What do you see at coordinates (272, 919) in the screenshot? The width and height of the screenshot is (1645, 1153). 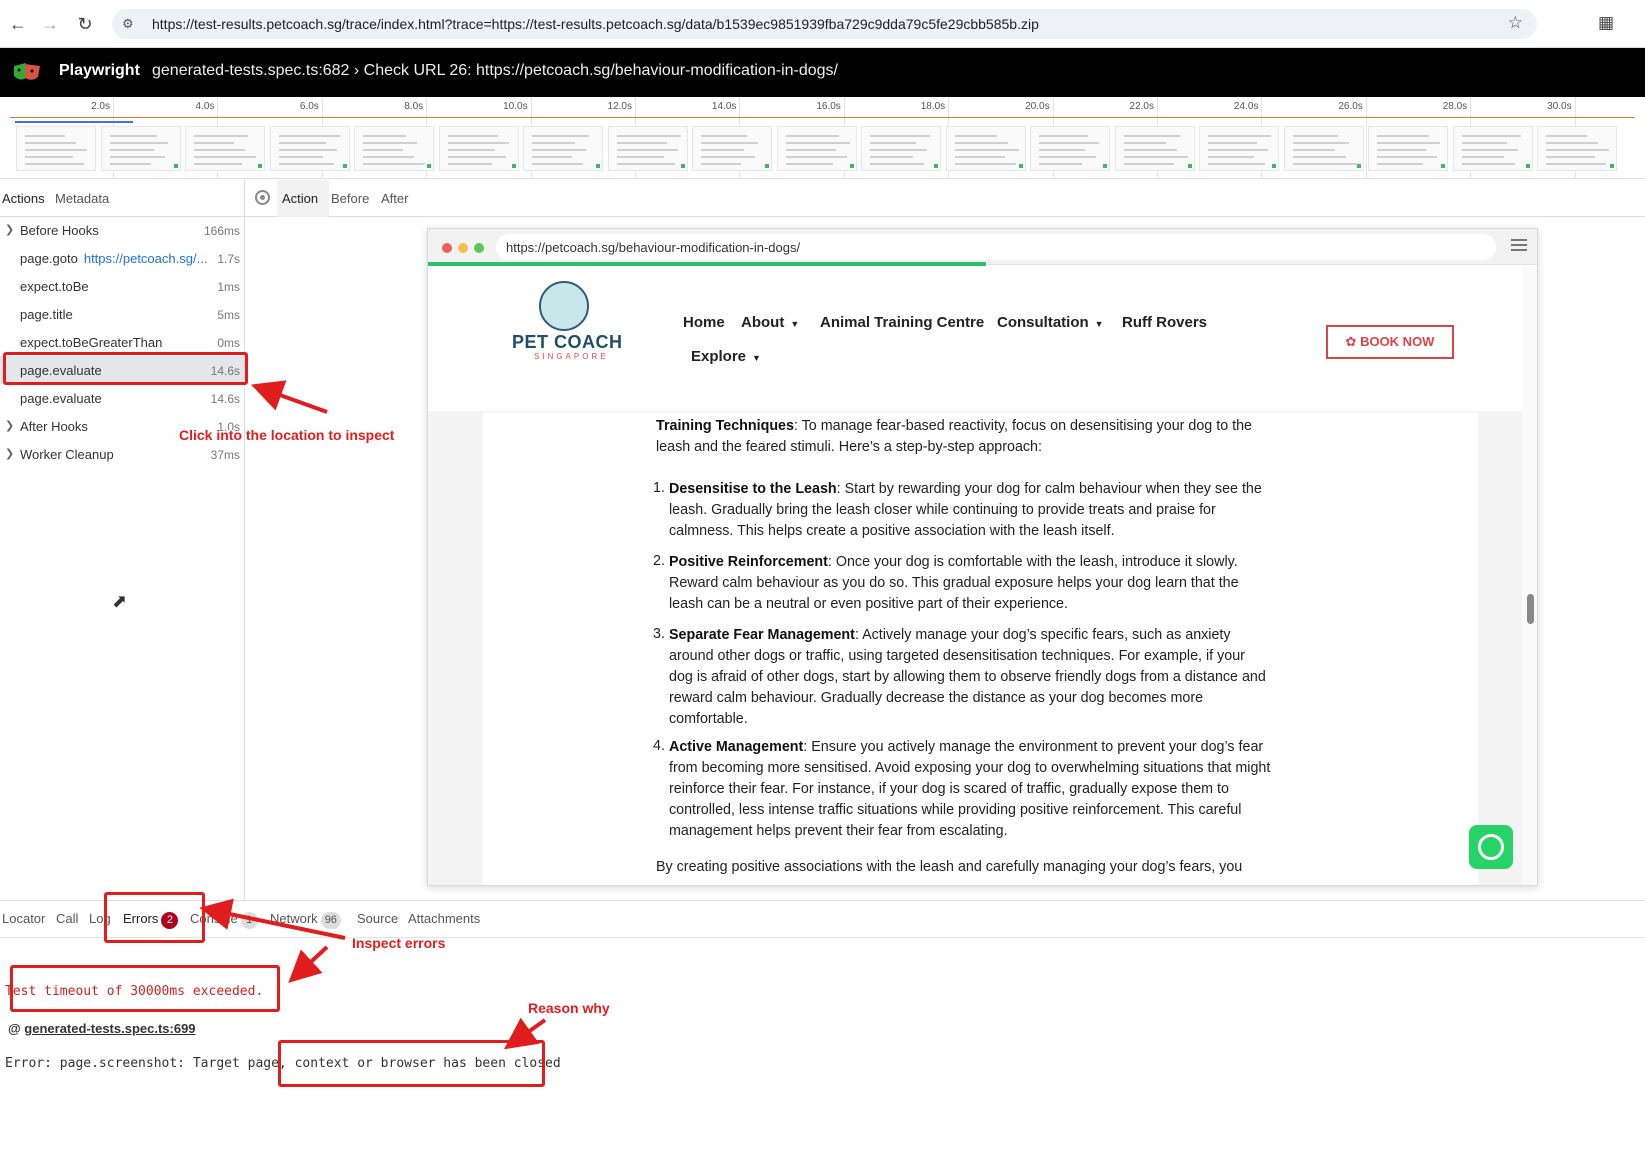 I see `arrow-to-errors-tab` at bounding box center [272, 919].